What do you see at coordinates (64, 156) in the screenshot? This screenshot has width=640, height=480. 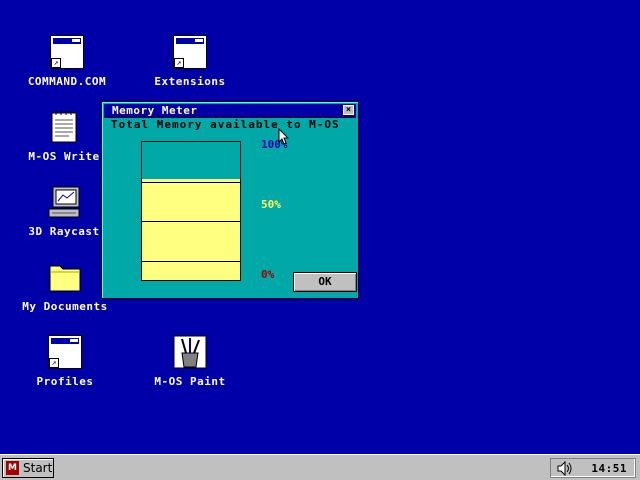 I see `desktop-icon-label: M-OS Write` at bounding box center [64, 156].